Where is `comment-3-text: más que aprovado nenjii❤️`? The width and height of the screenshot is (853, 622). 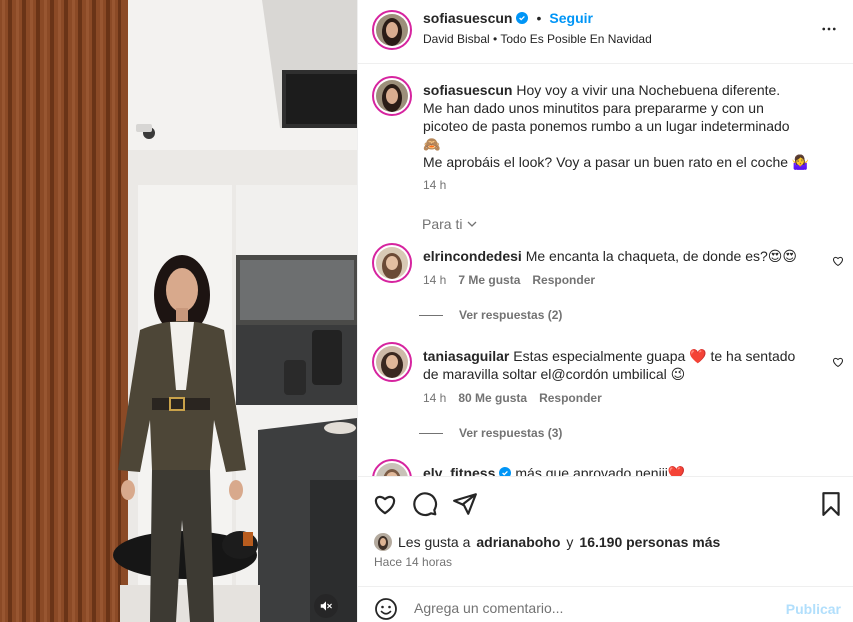 comment-3-text: más que aprovado nenjii❤️ is located at coordinates (600, 470).